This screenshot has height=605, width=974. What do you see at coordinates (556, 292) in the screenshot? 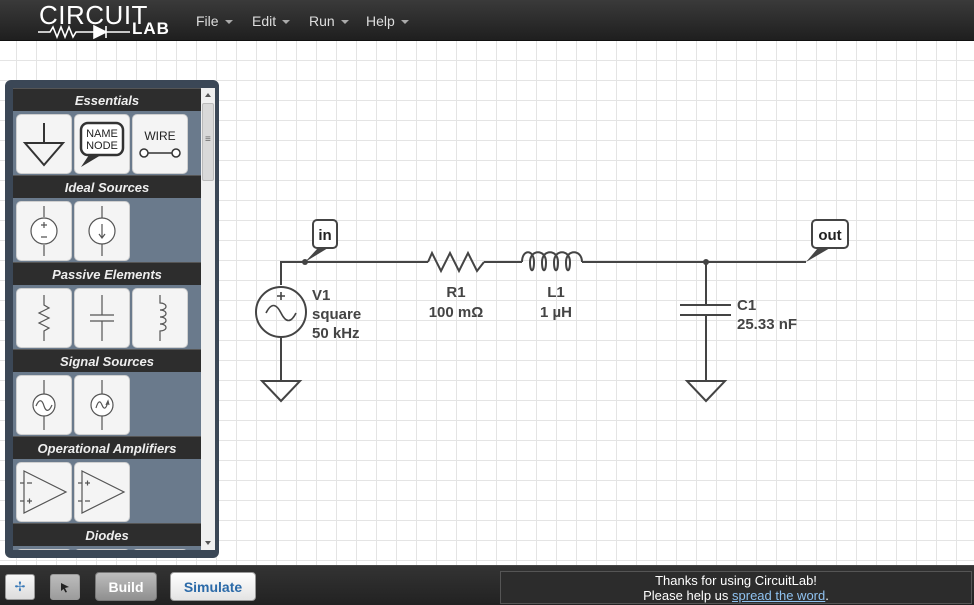
I see `l1-name: L1` at bounding box center [556, 292].